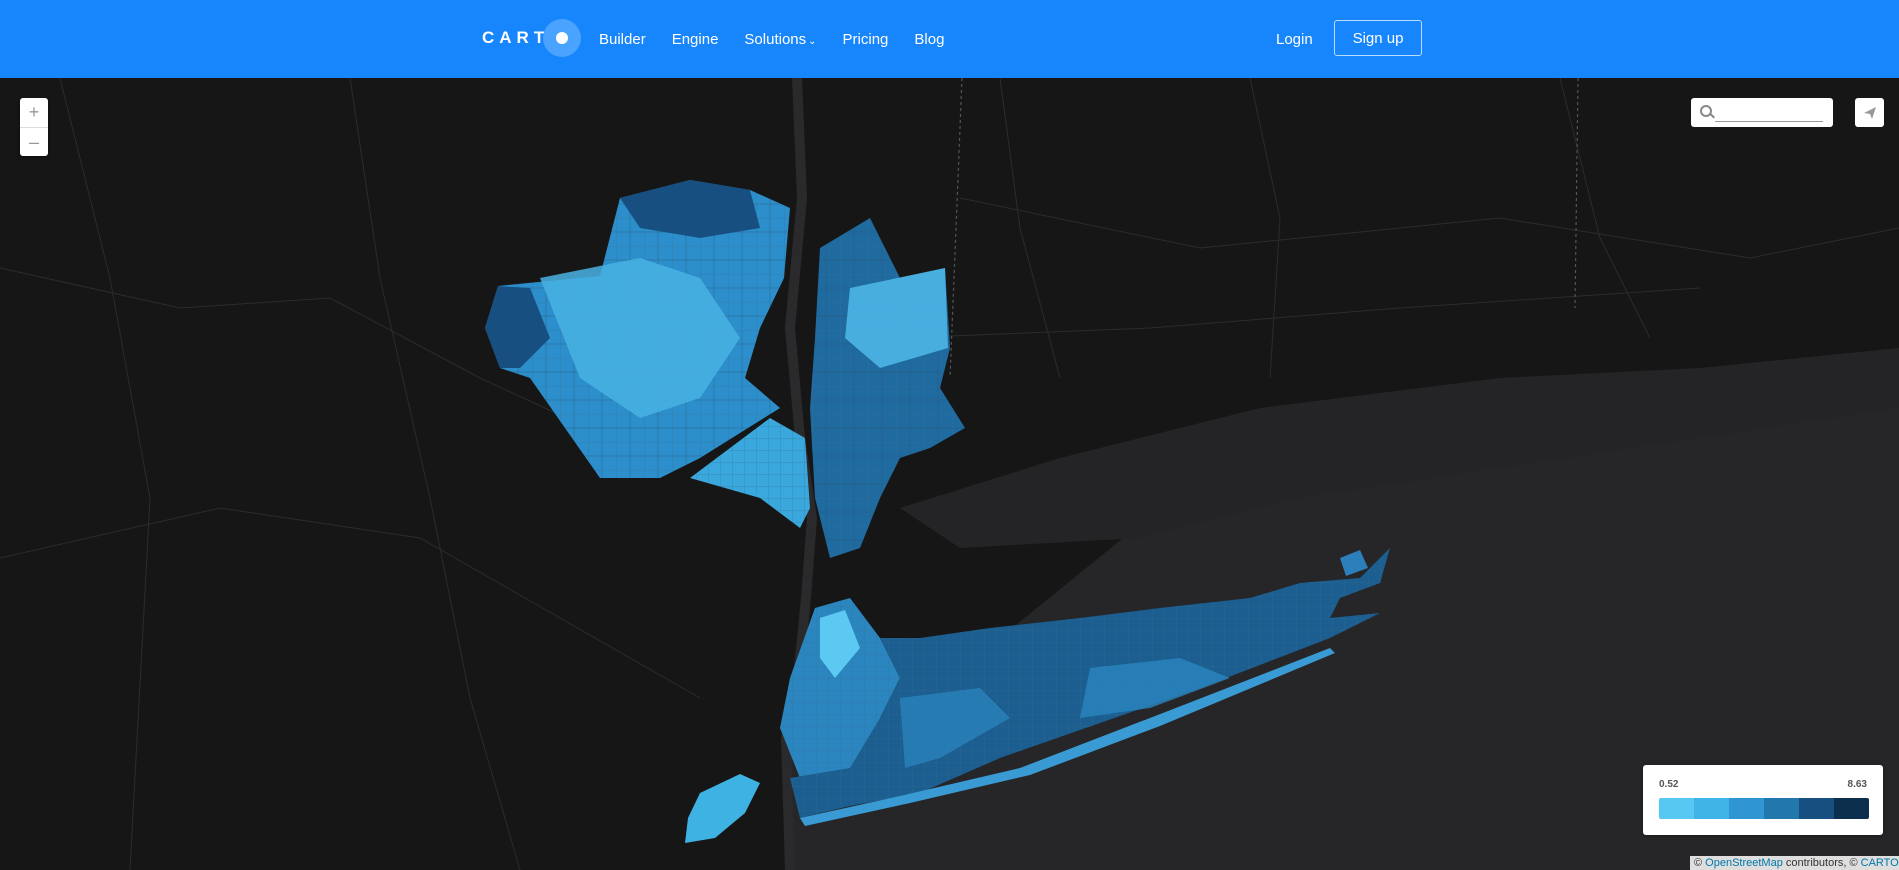 Image resolution: width=1899 pixels, height=870 pixels. I want to click on nav-blog: Blog, so click(929, 39).